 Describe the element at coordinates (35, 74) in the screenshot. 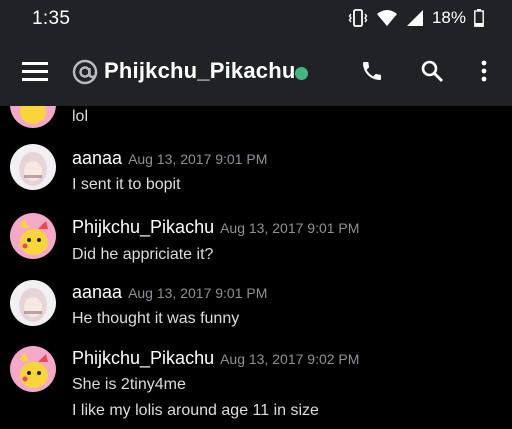

I see `menu-icon` at that location.